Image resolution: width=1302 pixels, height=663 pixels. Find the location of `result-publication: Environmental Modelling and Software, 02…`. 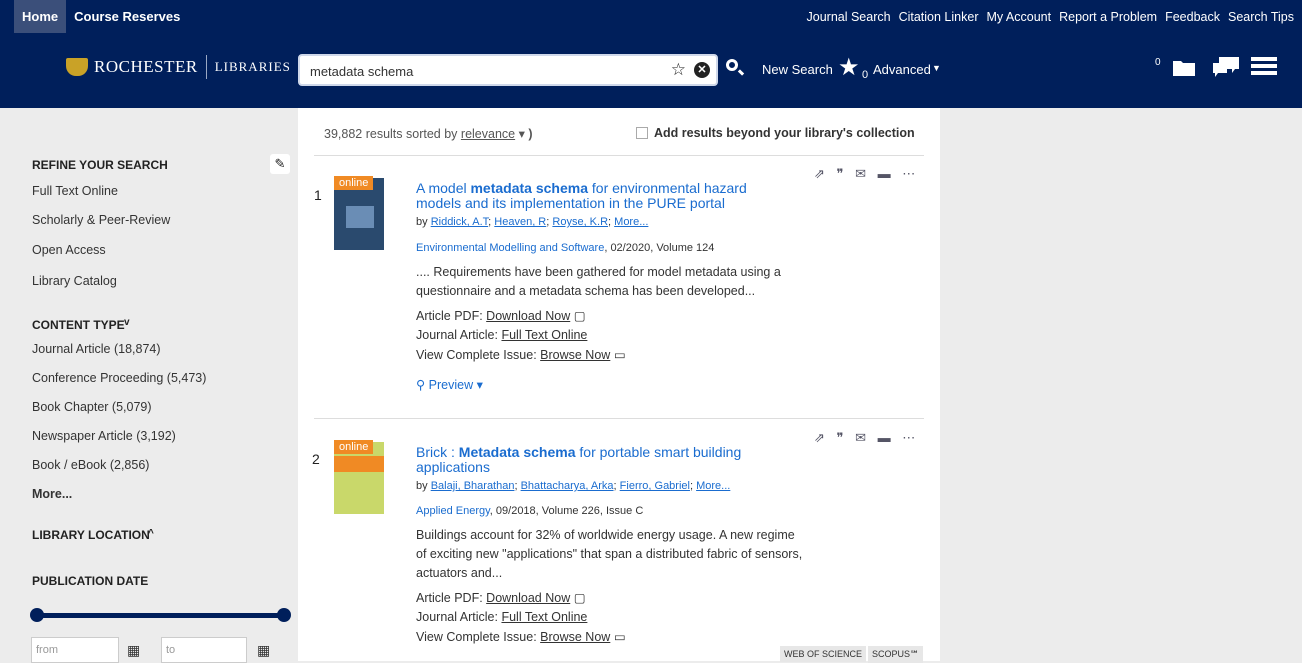

result-publication: Environmental Modelling and Software, 02… is located at coordinates (565, 248).